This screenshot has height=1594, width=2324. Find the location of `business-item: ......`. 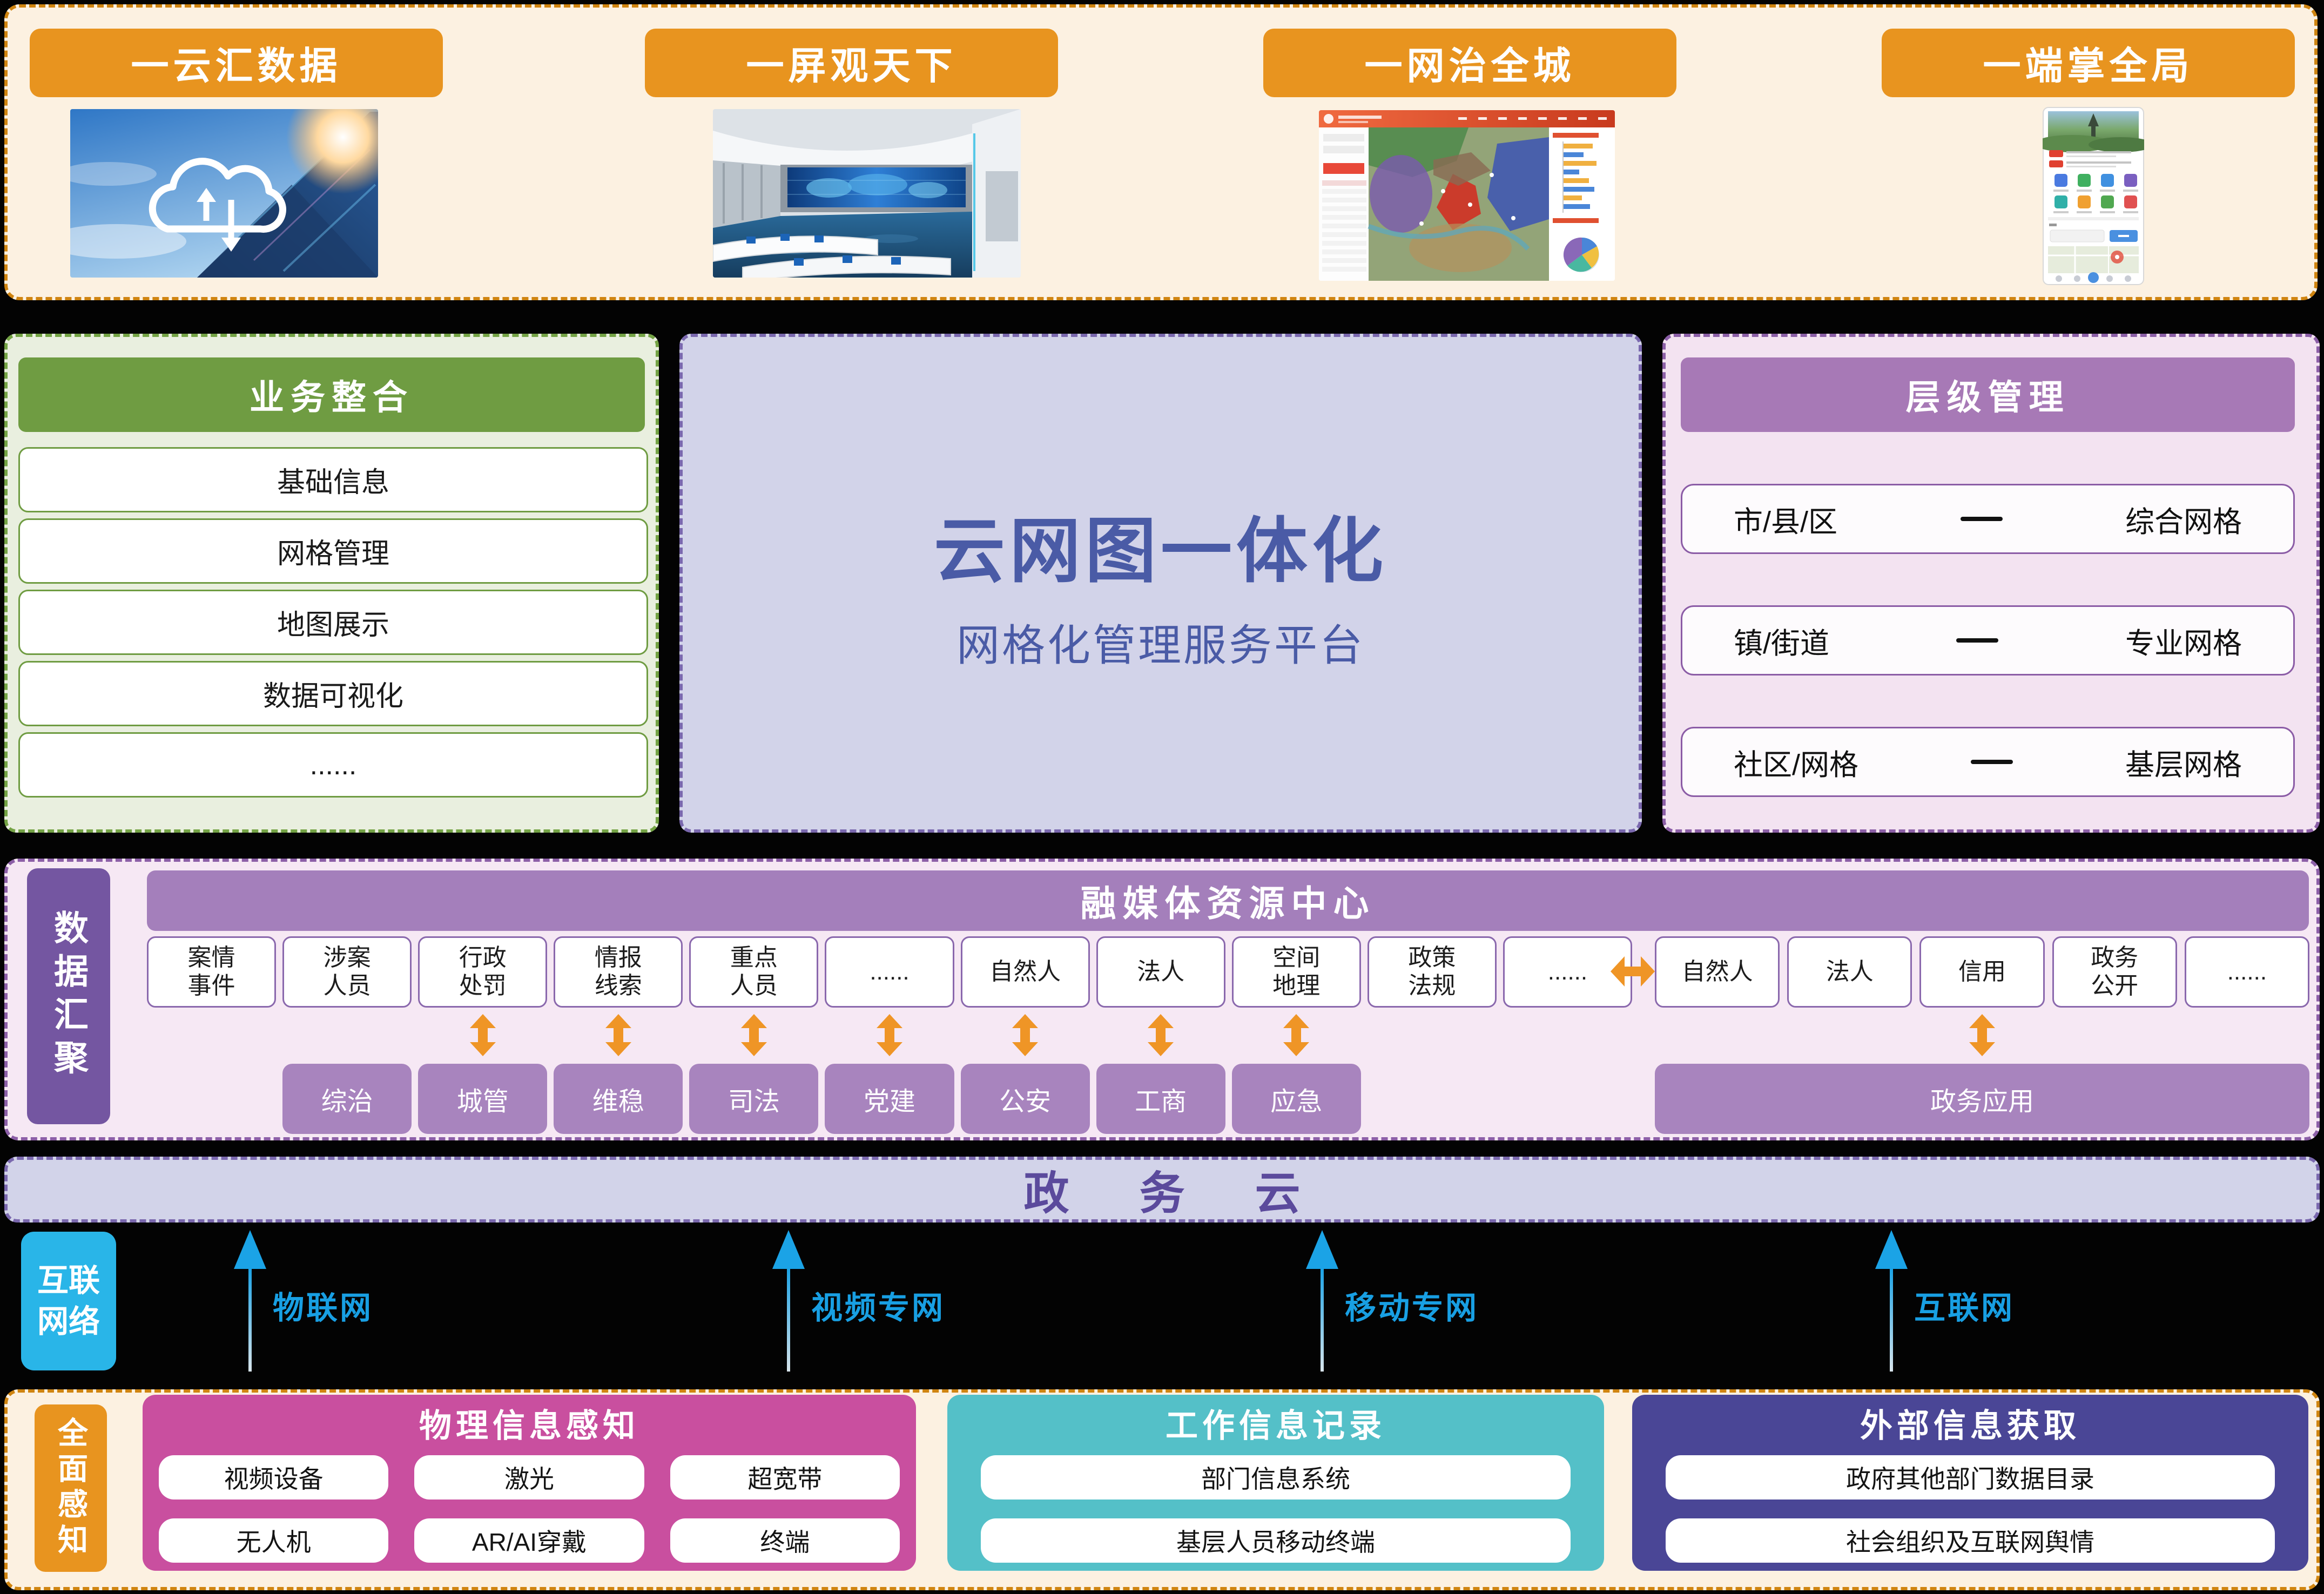

business-item: ...... is located at coordinates (333, 765).